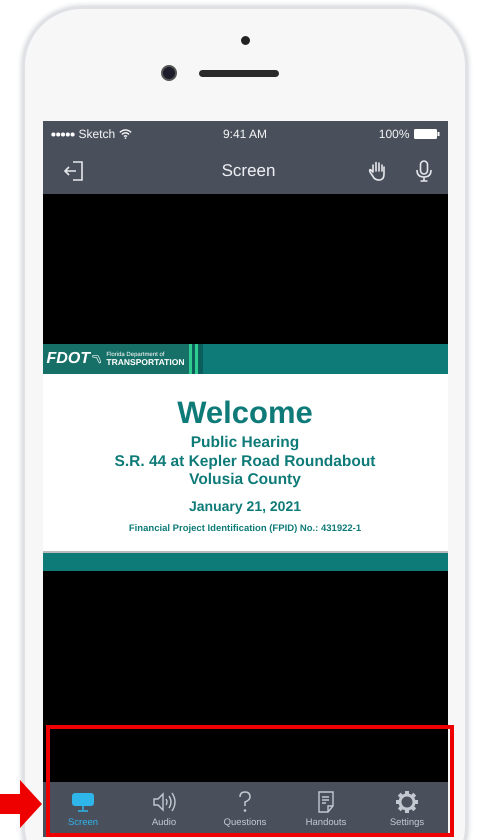  What do you see at coordinates (169, 73) in the screenshot?
I see `camera-icon` at bounding box center [169, 73].